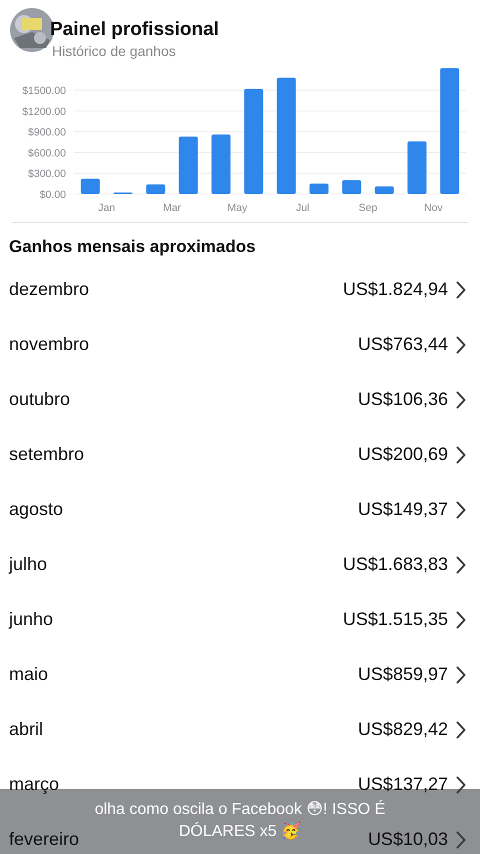 The width and height of the screenshot is (480, 854). What do you see at coordinates (134, 30) in the screenshot?
I see `page-title: Painel profissional` at bounding box center [134, 30].